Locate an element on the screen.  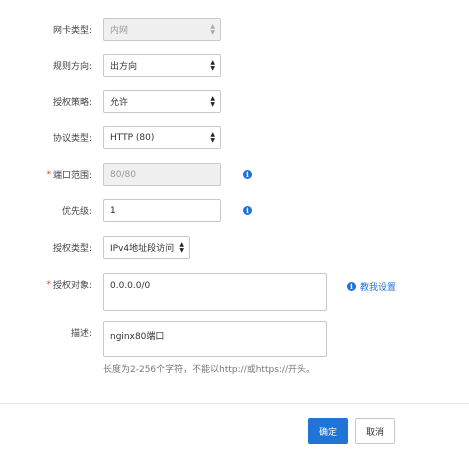
policy-value: 允许 is located at coordinates (119, 103).